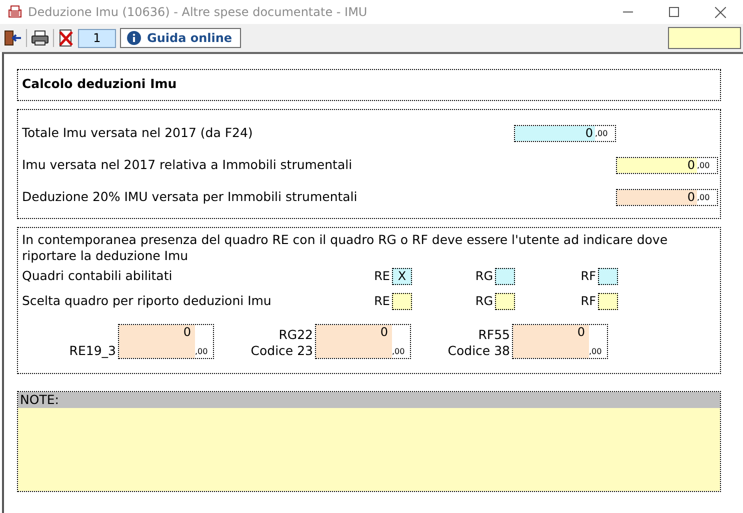 The height and width of the screenshot is (513, 743). Describe the element at coordinates (181, 38) in the screenshot. I see `online-help-button: Guida online` at that location.